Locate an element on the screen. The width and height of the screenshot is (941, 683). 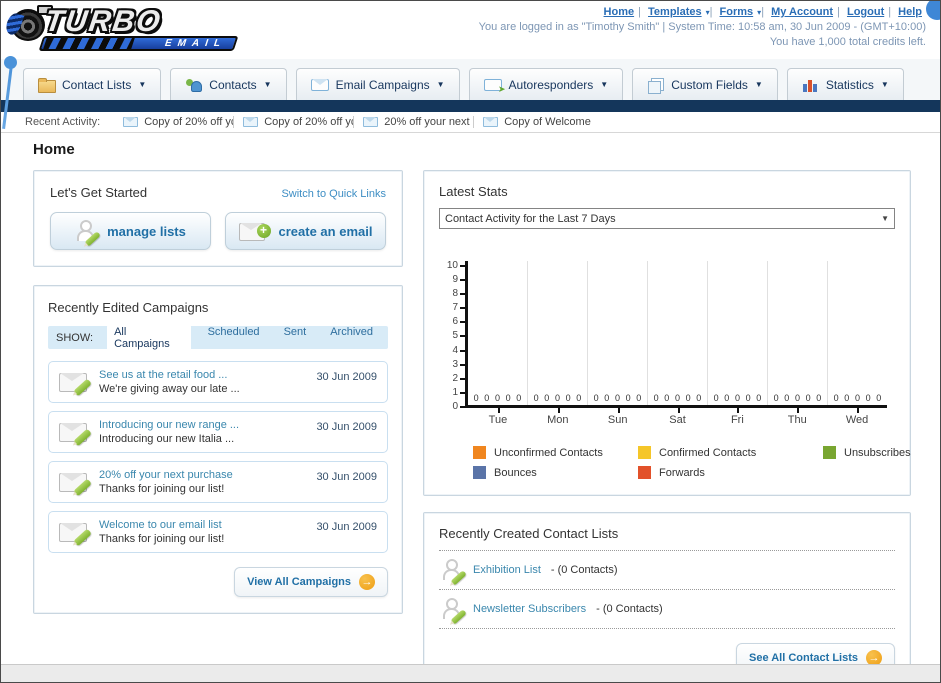
recent-activity-item: Copy of Welcome tx is located at coordinates (534, 122).